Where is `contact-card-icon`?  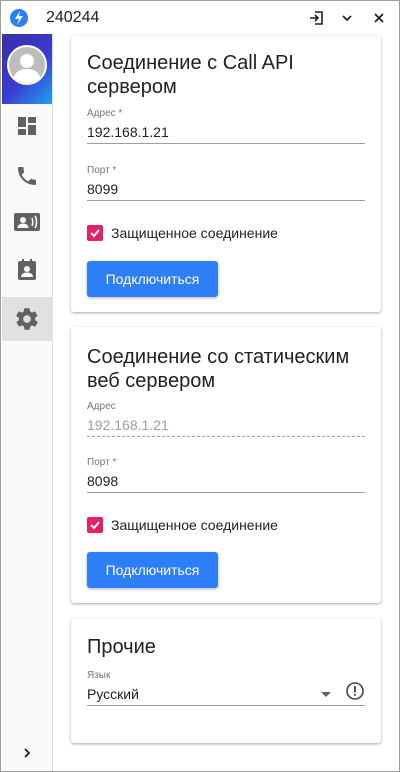 contact-card-icon is located at coordinates (27, 222).